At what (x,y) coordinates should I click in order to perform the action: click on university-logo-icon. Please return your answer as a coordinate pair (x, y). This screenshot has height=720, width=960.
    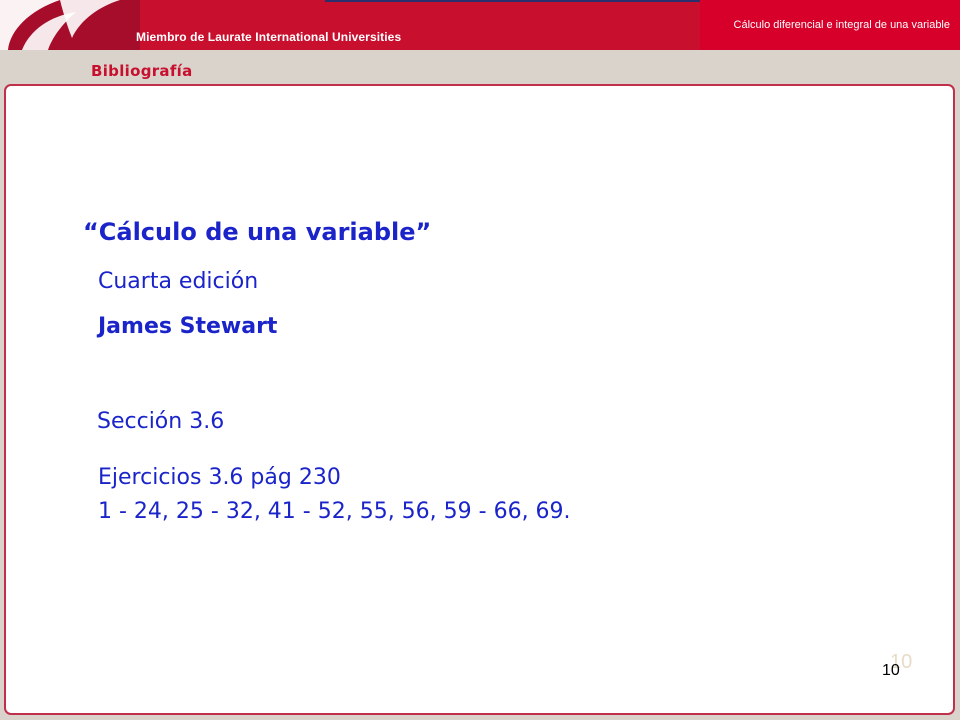
    Looking at the image, I should click on (60, 25).